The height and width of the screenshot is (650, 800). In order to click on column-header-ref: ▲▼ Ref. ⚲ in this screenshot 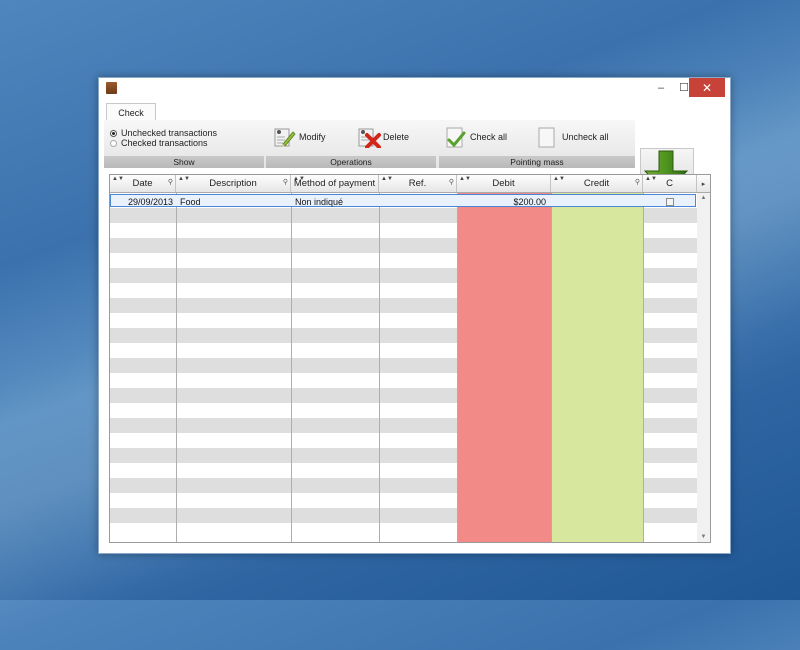, I will do `click(418, 183)`.